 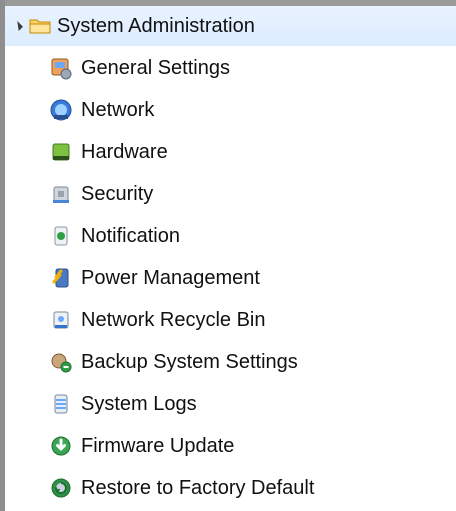 What do you see at coordinates (61, 446) in the screenshot?
I see `firmware-icon` at bounding box center [61, 446].